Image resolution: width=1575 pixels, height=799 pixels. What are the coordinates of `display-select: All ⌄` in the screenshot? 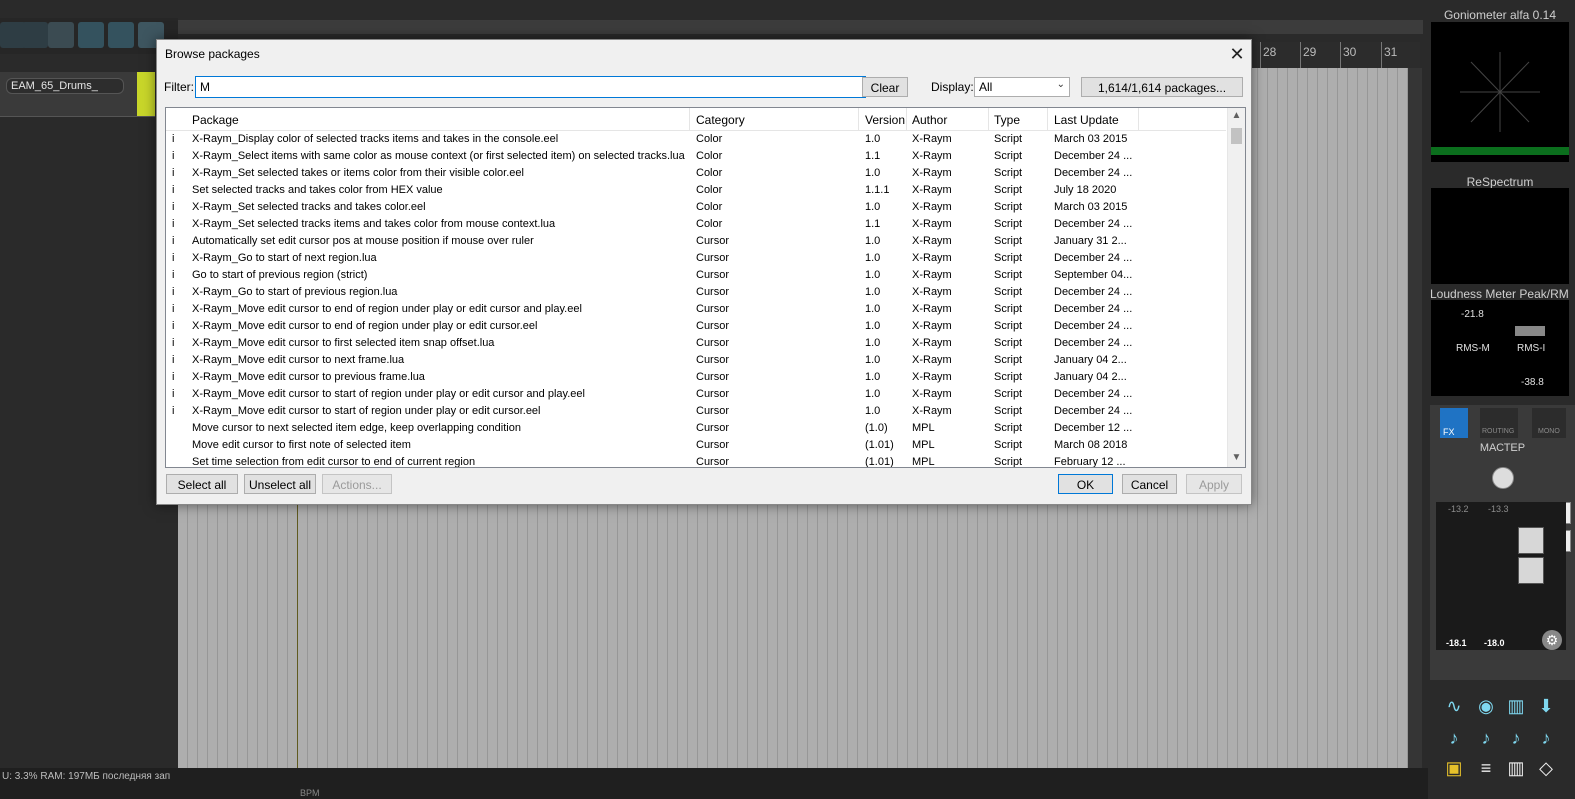 It's located at (1022, 87).